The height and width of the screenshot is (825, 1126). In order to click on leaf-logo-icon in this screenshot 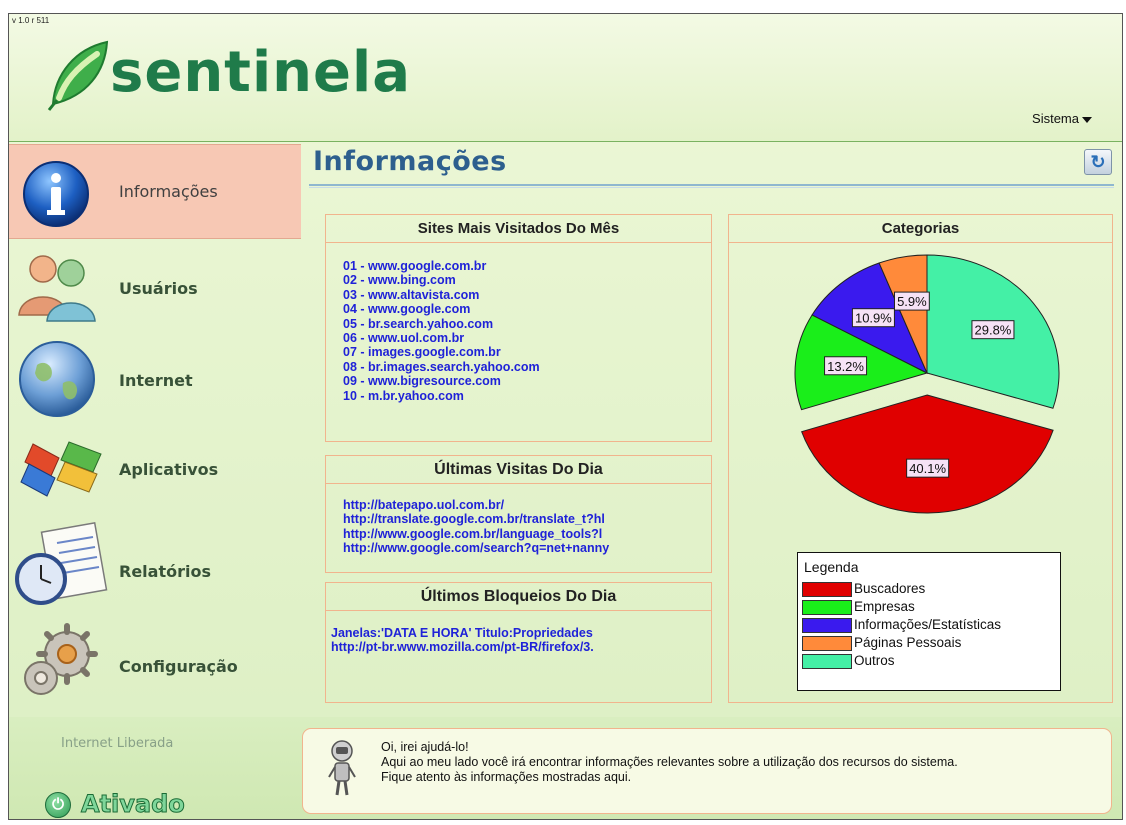, I will do `click(78, 75)`.